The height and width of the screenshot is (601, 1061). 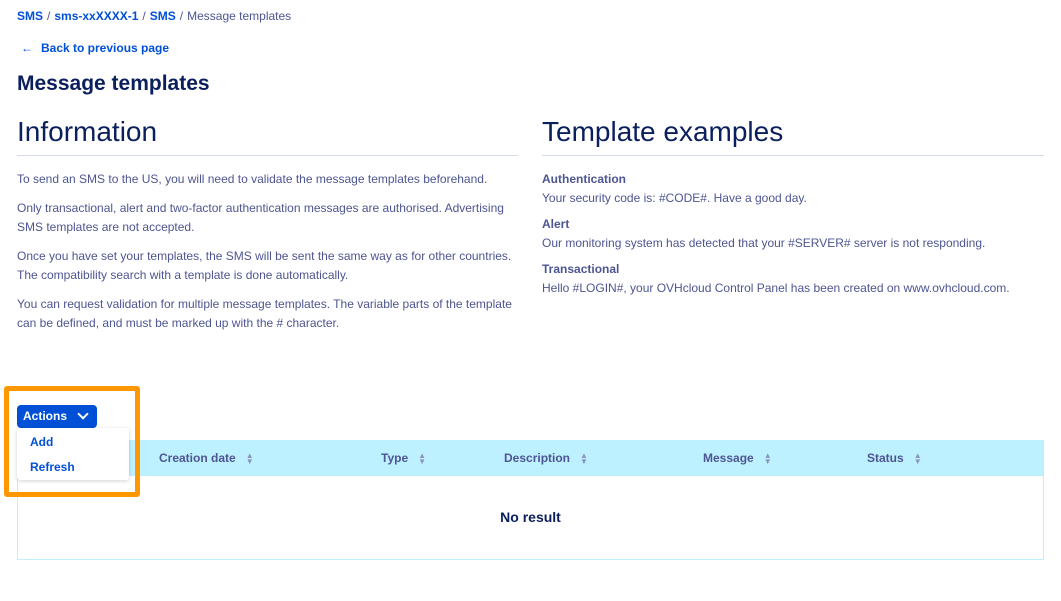 What do you see at coordinates (267, 135) in the screenshot?
I see `information-title: Information` at bounding box center [267, 135].